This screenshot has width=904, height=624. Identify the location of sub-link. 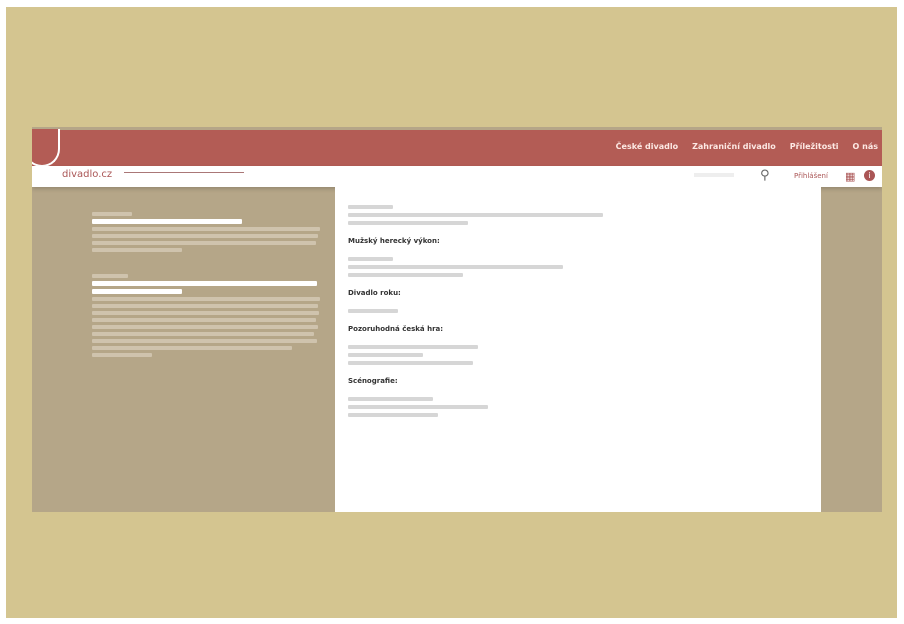
(184, 172).